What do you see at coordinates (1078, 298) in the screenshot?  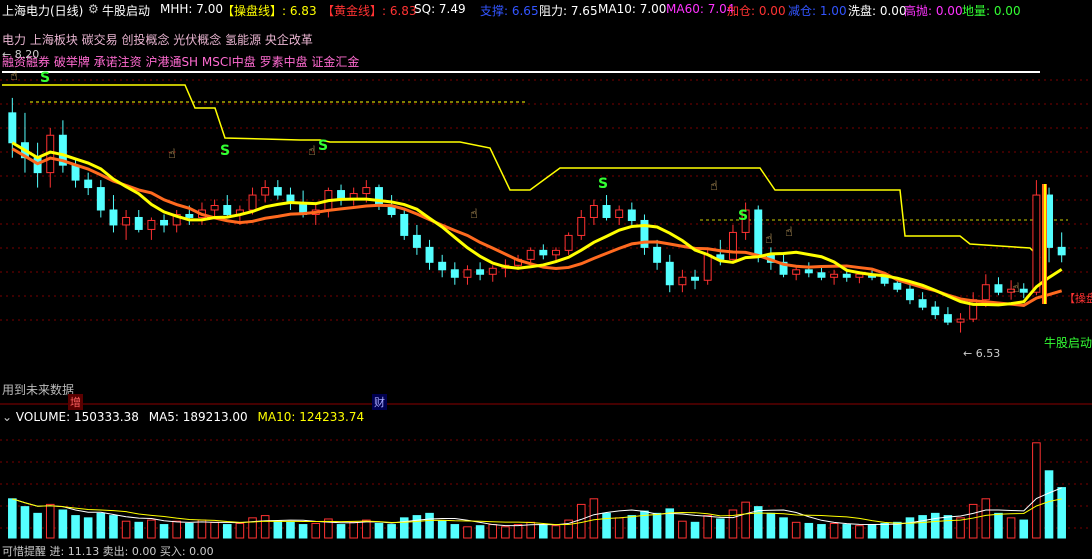 I see `caopan-label: 【操盘` at bounding box center [1078, 298].